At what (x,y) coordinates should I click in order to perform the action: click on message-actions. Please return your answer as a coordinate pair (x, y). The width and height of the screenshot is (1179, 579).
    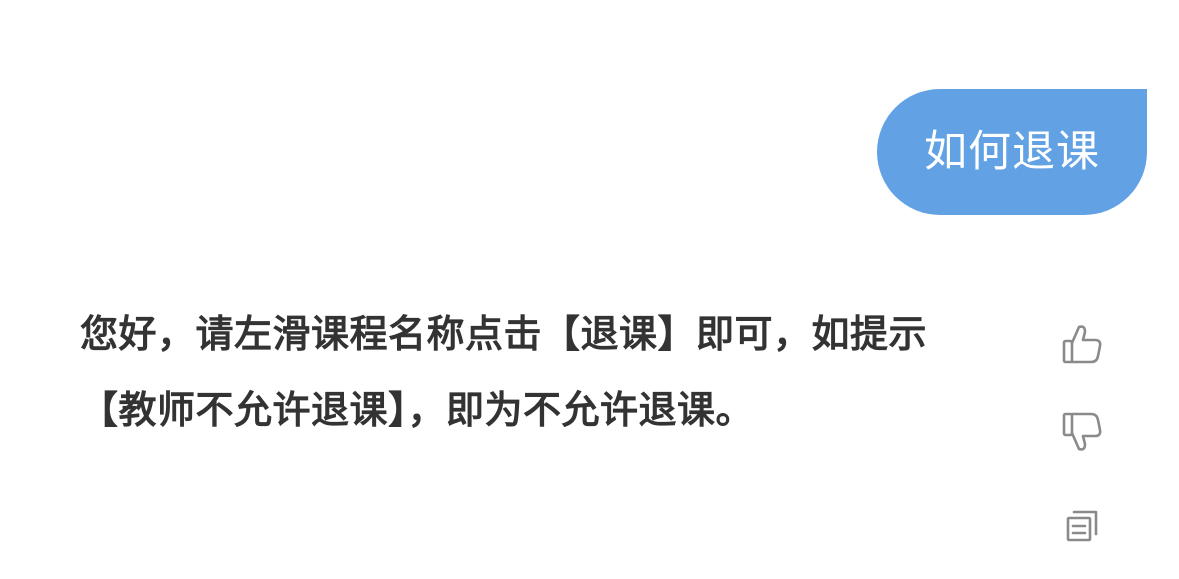
    Looking at the image, I should click on (1082, 438).